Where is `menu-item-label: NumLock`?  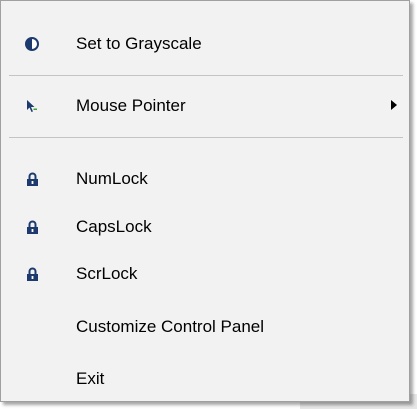
menu-item-label: NumLock is located at coordinates (112, 178).